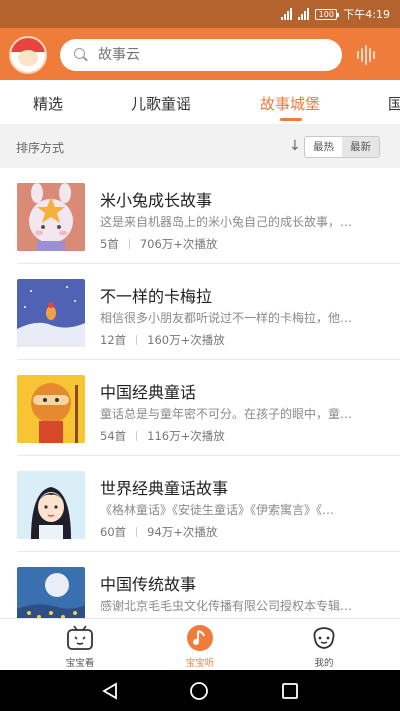 Image resolution: width=400 pixels, height=711 pixels. I want to click on sort-label: 排序方式, so click(40, 148).